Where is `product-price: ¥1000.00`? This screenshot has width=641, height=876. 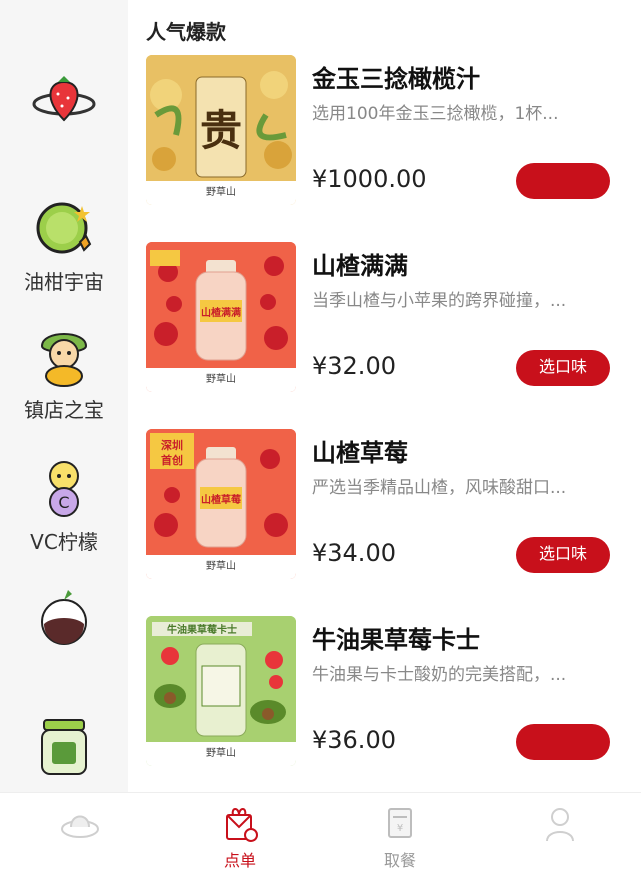
product-price: ¥1000.00 is located at coordinates (369, 179).